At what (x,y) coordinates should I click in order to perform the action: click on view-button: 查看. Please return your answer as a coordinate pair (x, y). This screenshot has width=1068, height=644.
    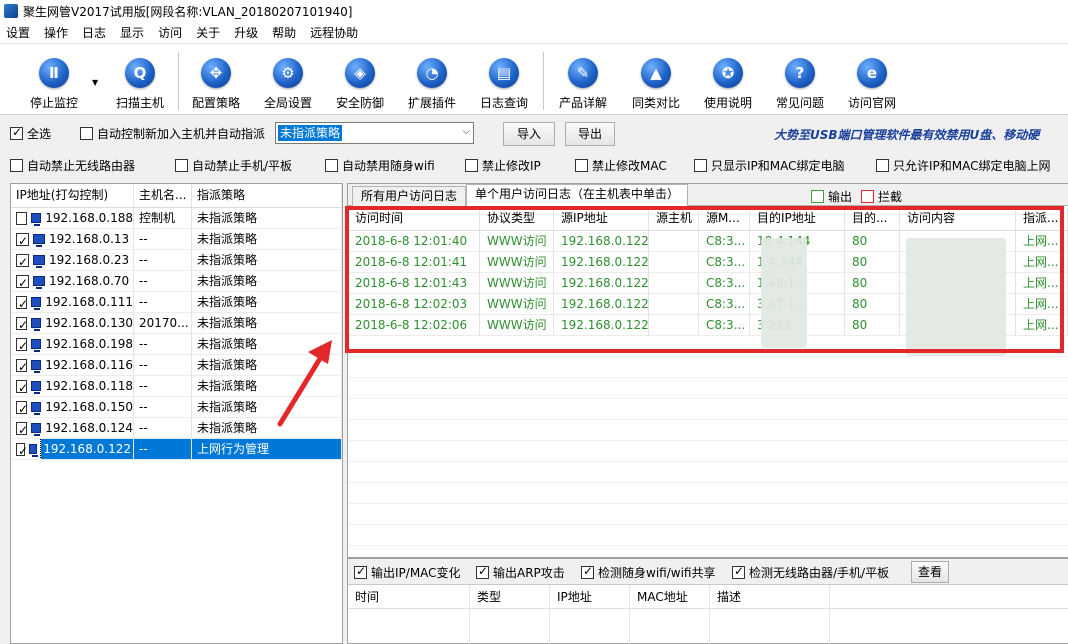
    Looking at the image, I should click on (930, 572).